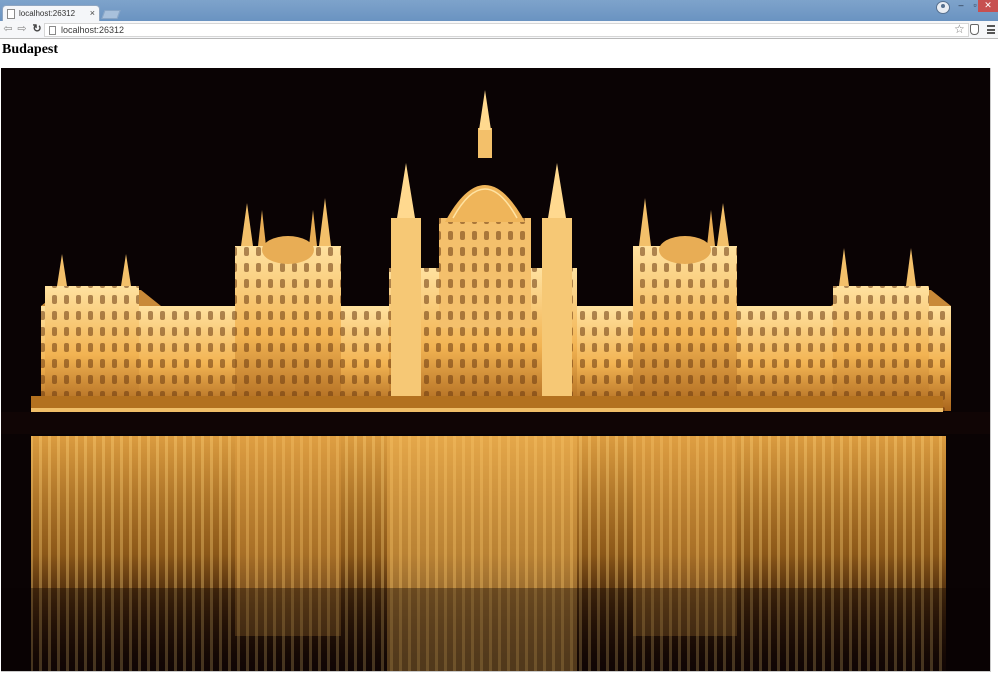 The height and width of the screenshot is (677, 998). I want to click on browser-toolbar: ⇦ ⇨ ↻ localhost:26312 ☆, so click(499, 30).